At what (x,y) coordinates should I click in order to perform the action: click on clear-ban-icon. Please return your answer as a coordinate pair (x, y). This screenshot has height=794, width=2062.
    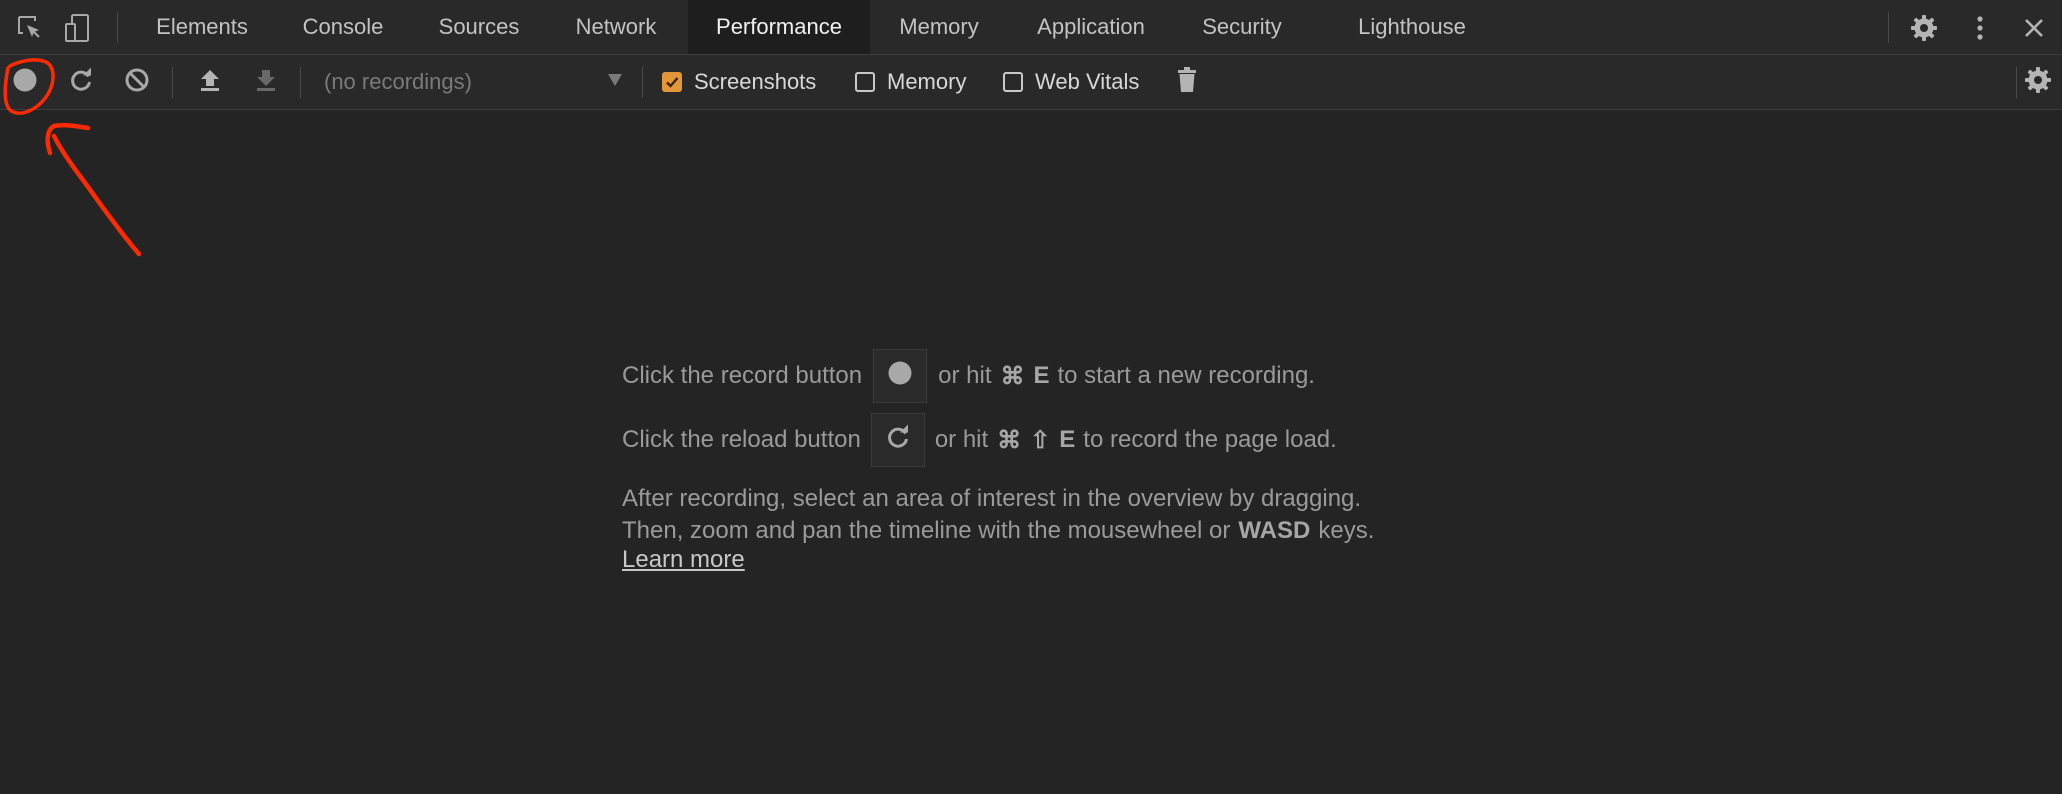
    Looking at the image, I should click on (137, 82).